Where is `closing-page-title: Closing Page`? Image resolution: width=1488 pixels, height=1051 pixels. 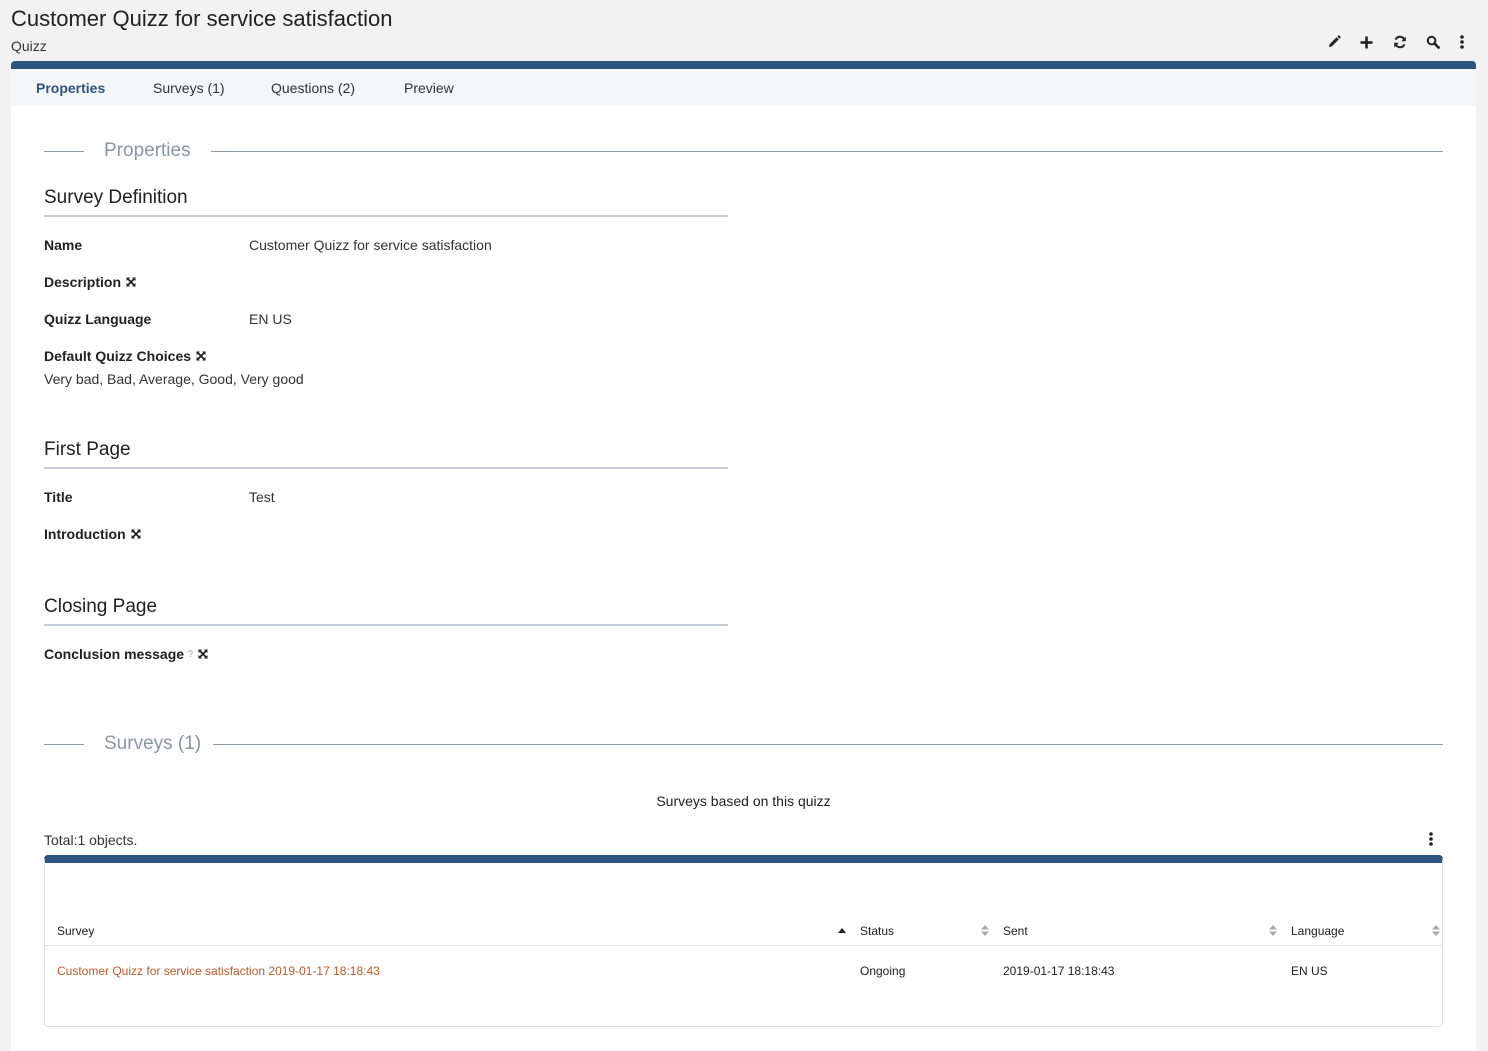
closing-page-title: Closing Page is located at coordinates (386, 611).